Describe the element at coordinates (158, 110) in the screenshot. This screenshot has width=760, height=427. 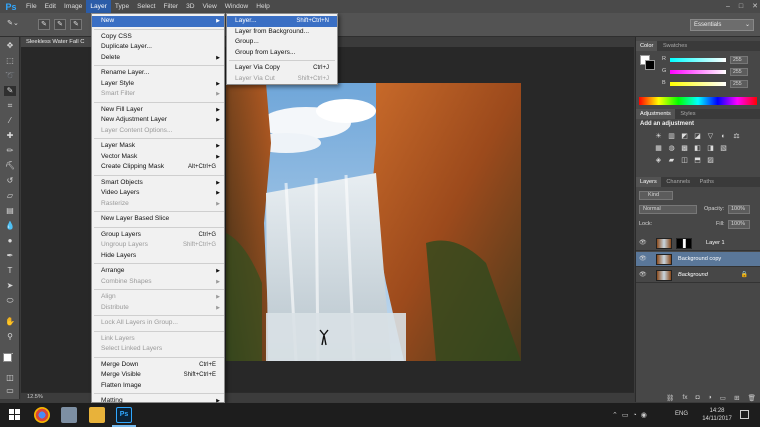
I see `layer-menu-item-new-fill-layer: New Fill Layer ▶` at that location.